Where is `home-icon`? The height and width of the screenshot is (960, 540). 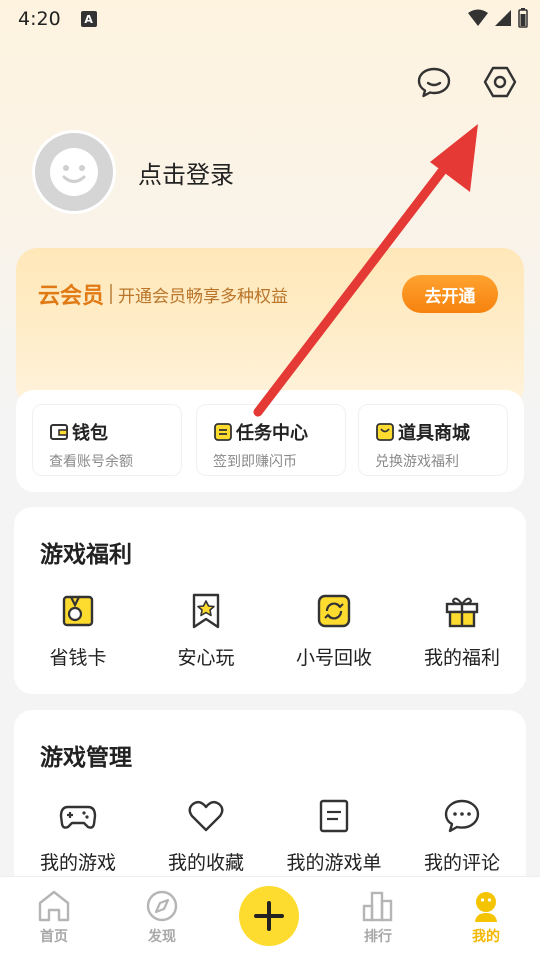
home-icon is located at coordinates (54, 906).